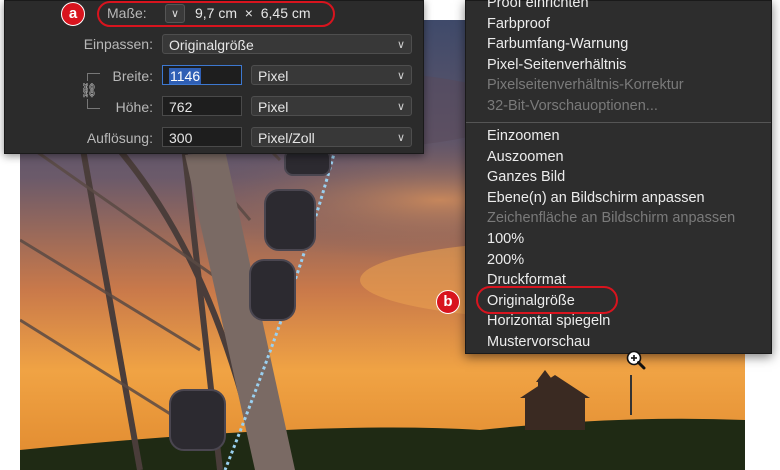 The width and height of the screenshot is (780, 470). What do you see at coordinates (331, 75) in the screenshot?
I see `width-unit-select: Pixel ∨` at bounding box center [331, 75].